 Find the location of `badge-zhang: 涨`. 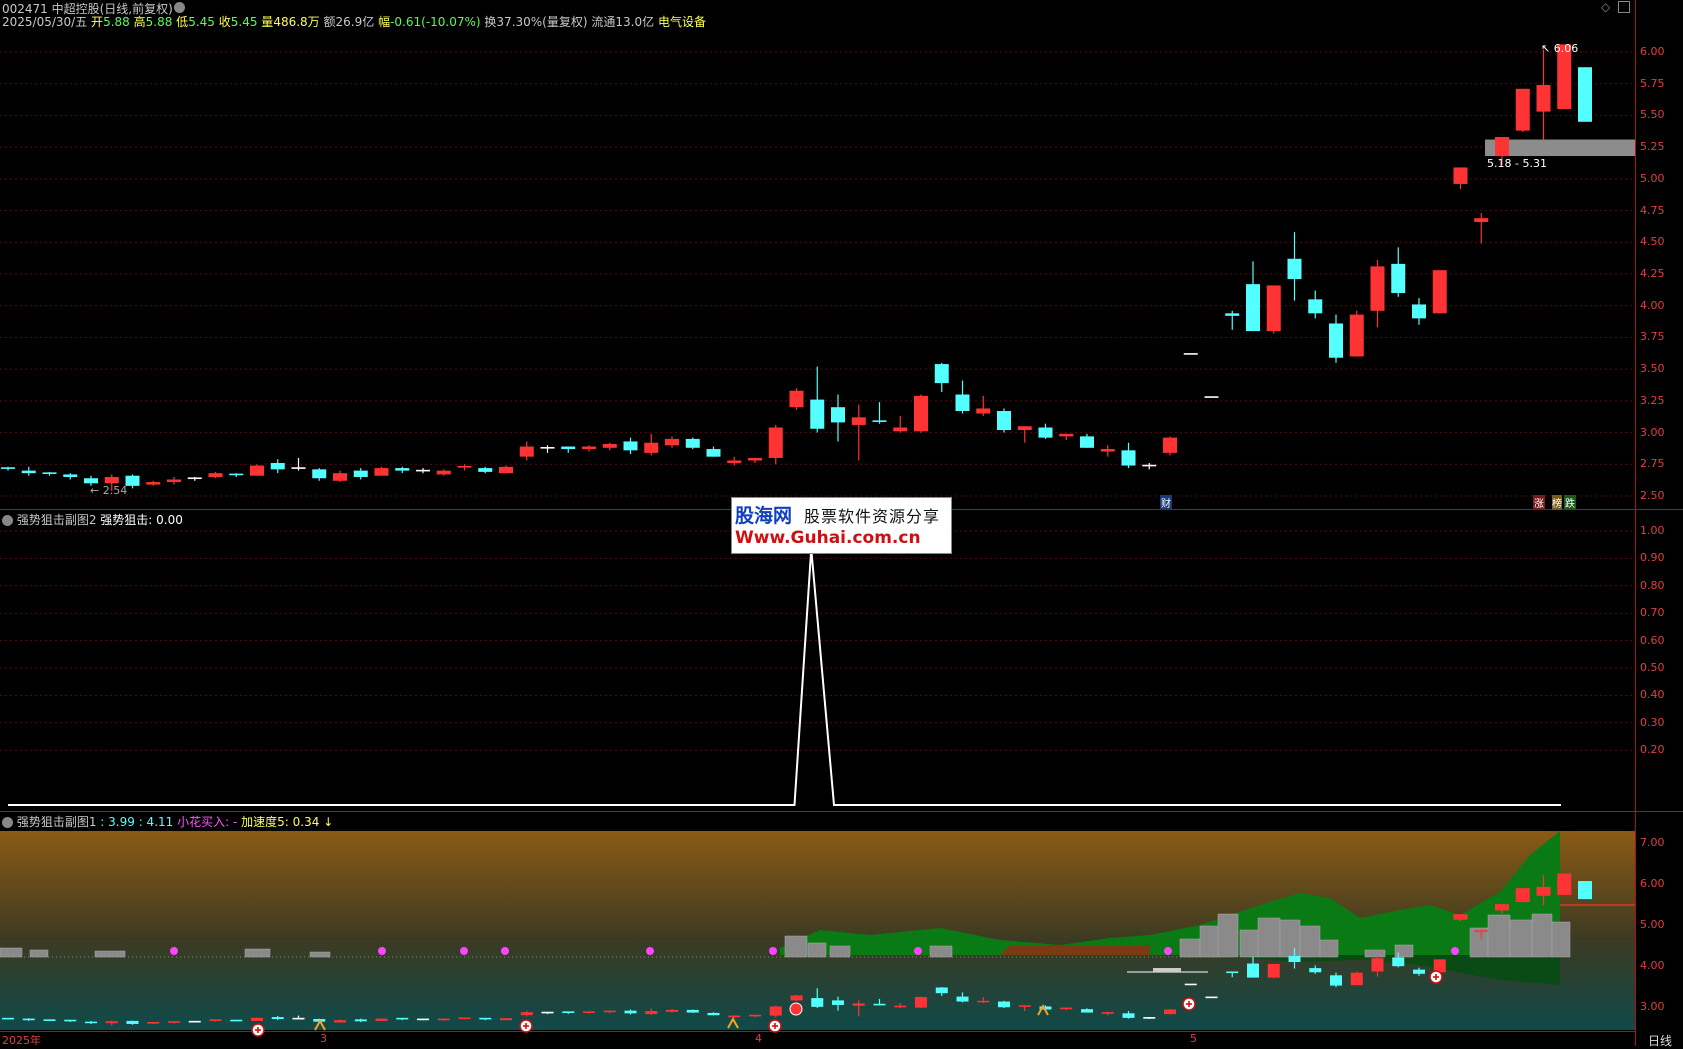

badge-zhang: 涨 is located at coordinates (1539, 502).